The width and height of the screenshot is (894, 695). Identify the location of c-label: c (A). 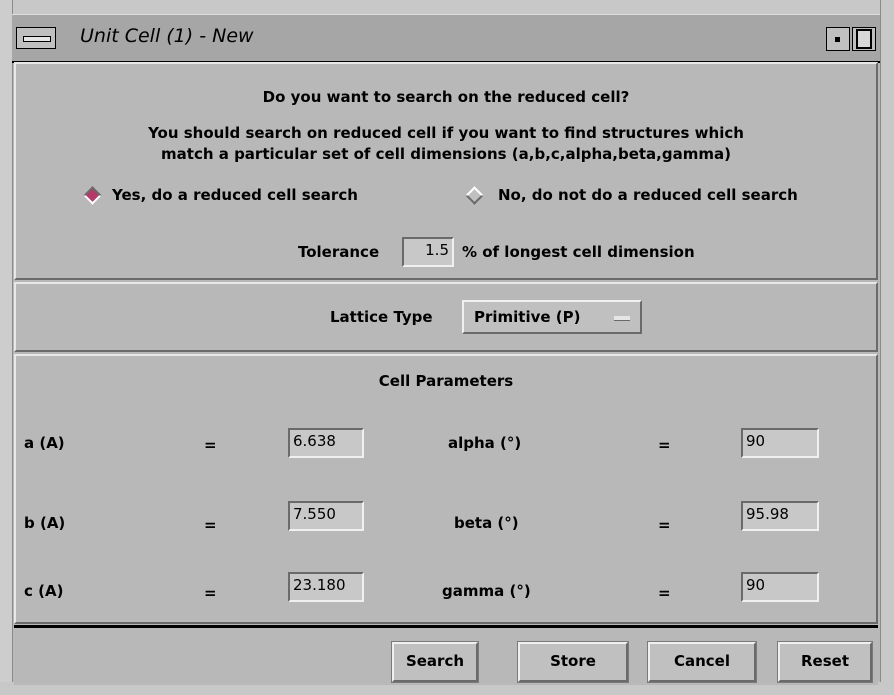
(44, 591).